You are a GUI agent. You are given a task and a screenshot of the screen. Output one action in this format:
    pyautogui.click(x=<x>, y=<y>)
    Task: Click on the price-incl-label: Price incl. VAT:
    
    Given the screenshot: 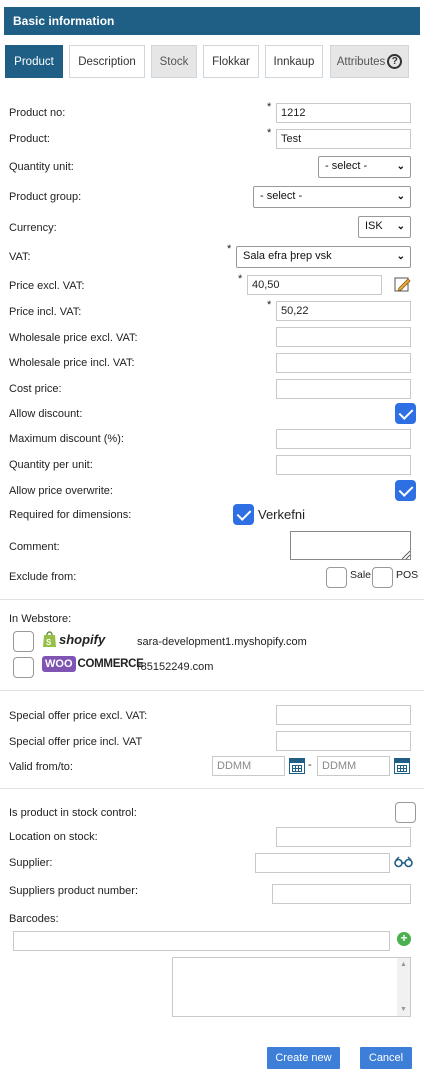 What is the action you would take?
    pyautogui.click(x=45, y=312)
    